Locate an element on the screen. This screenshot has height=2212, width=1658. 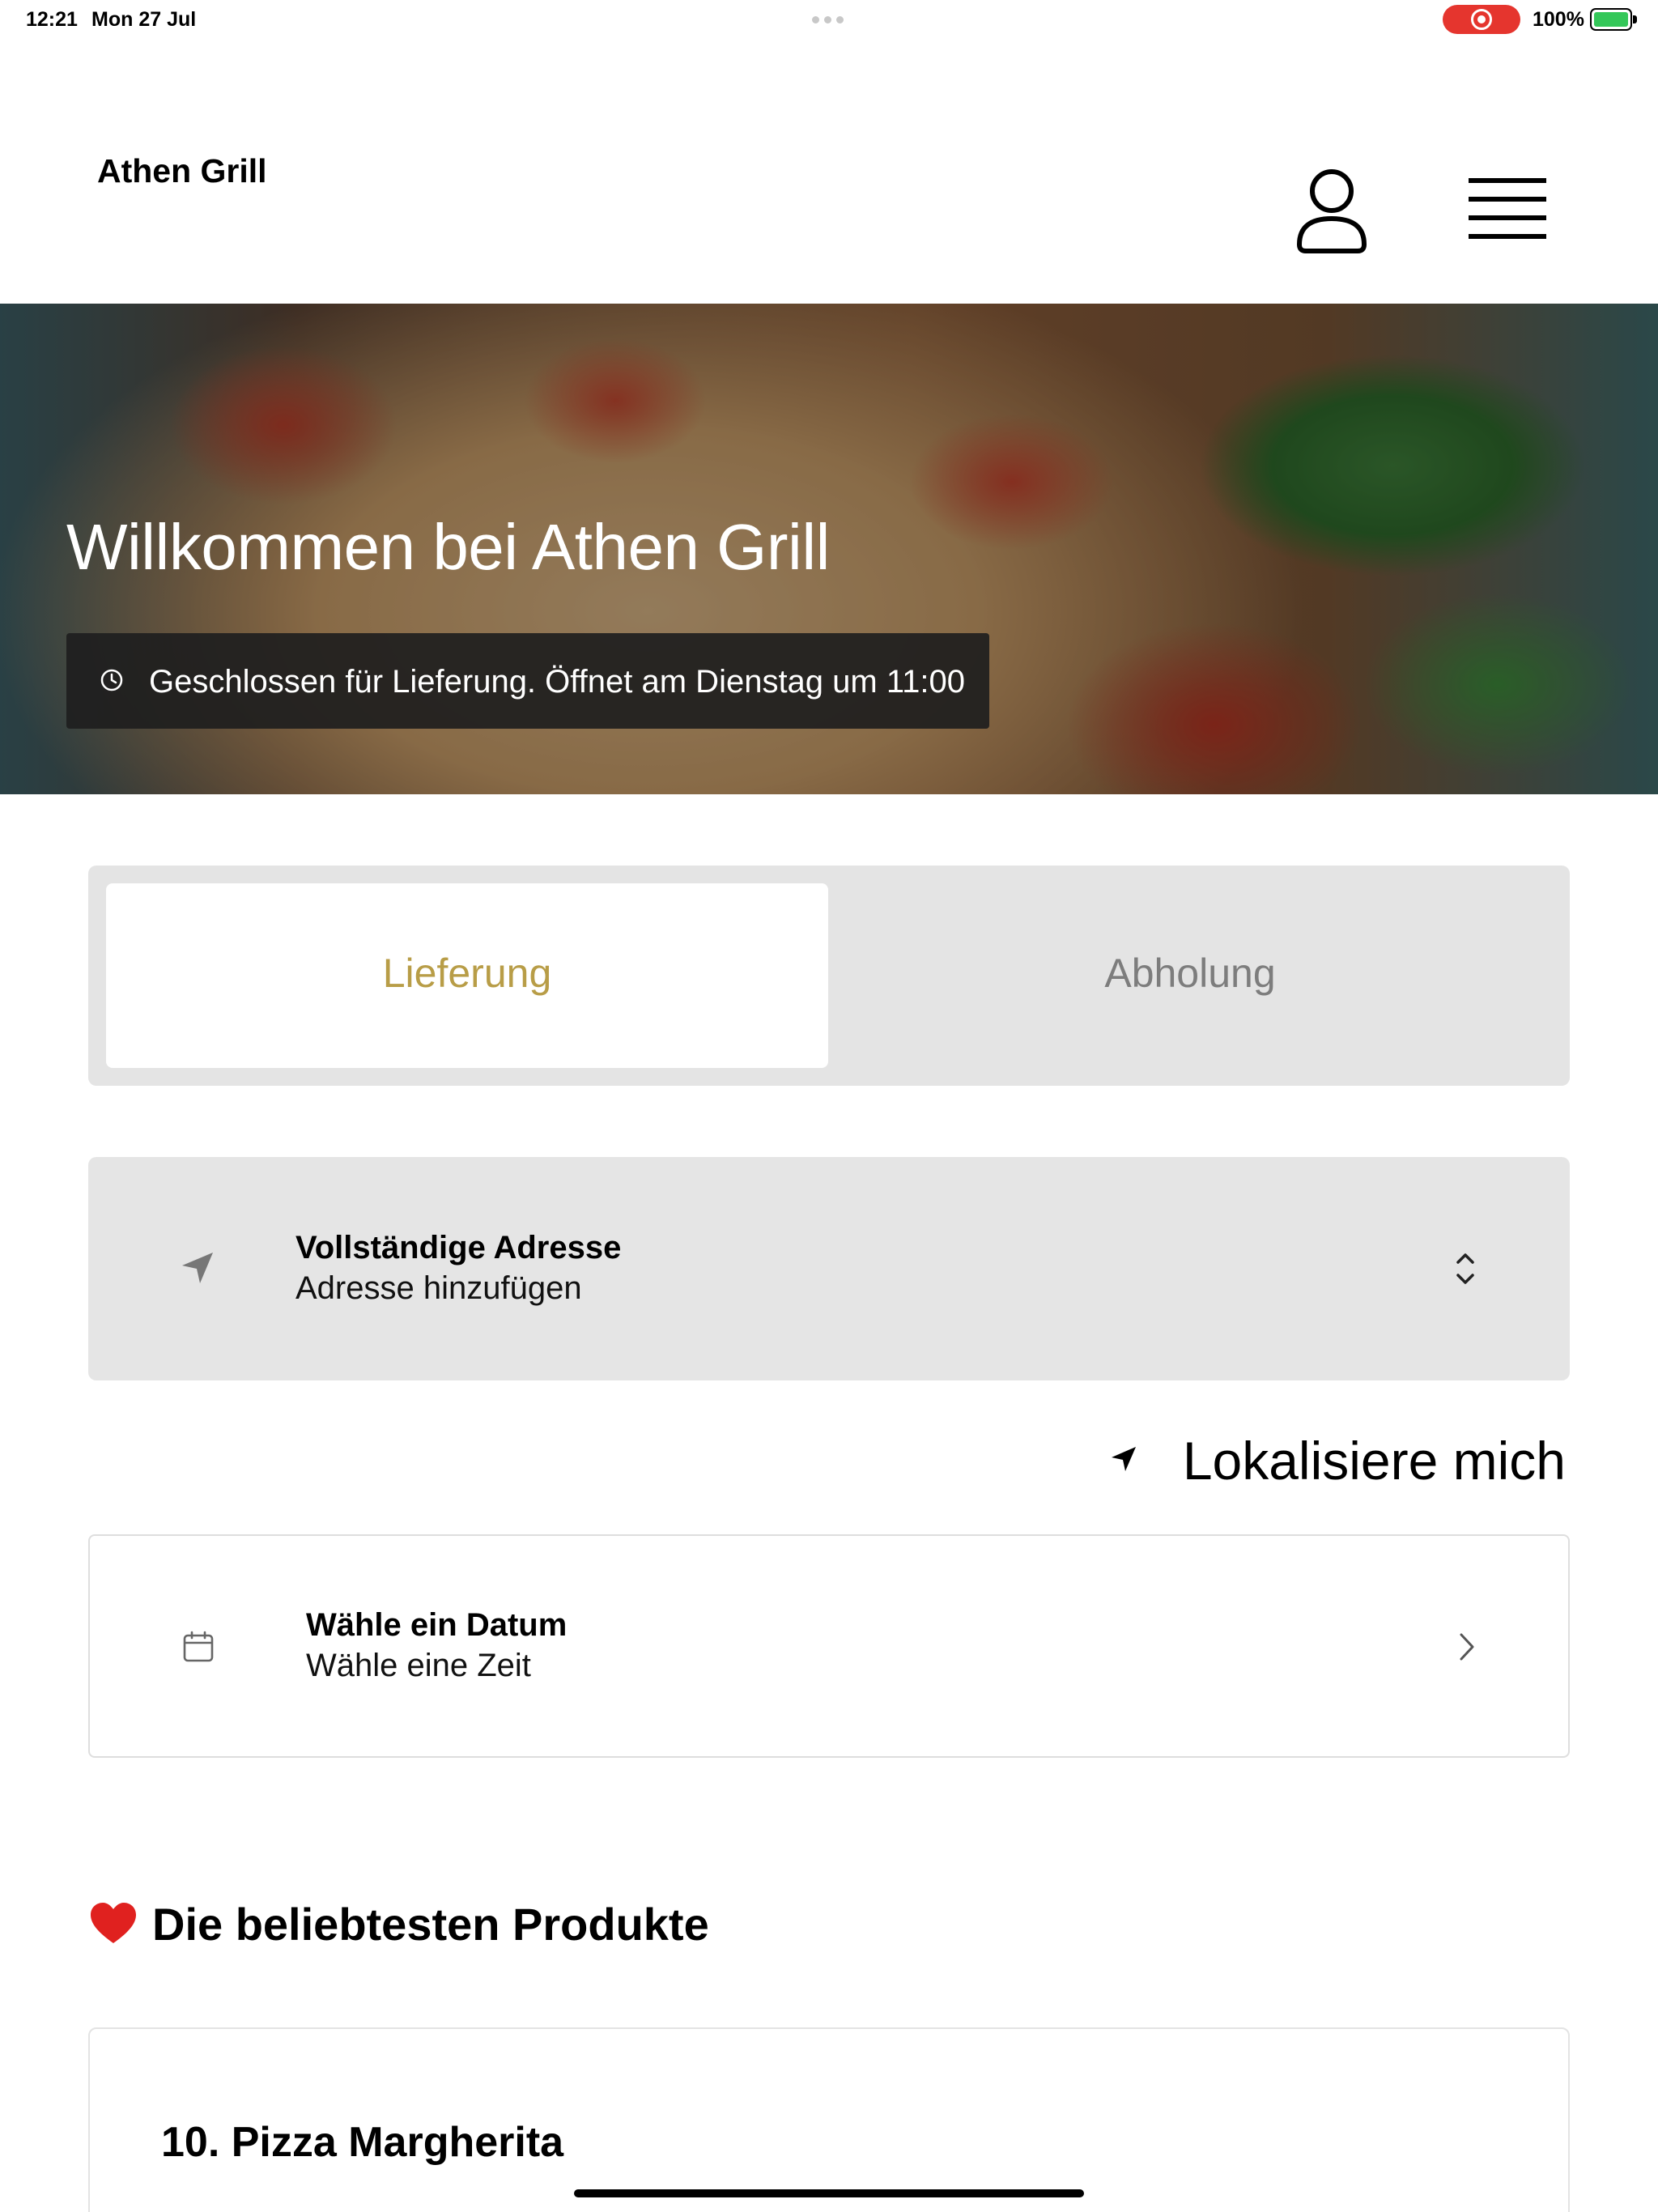
menu-button is located at coordinates (1506, 209).